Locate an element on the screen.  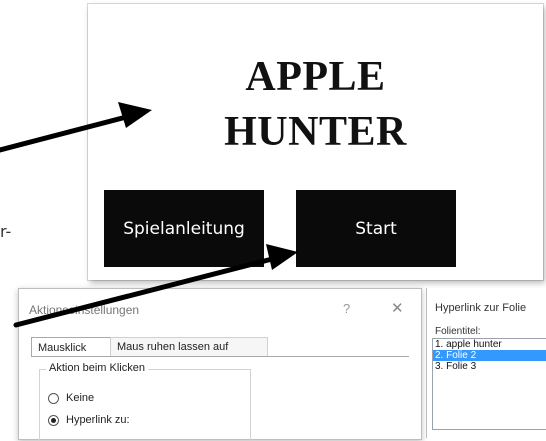
slide-titles-label: Folientitel: is located at coordinates (458, 331).